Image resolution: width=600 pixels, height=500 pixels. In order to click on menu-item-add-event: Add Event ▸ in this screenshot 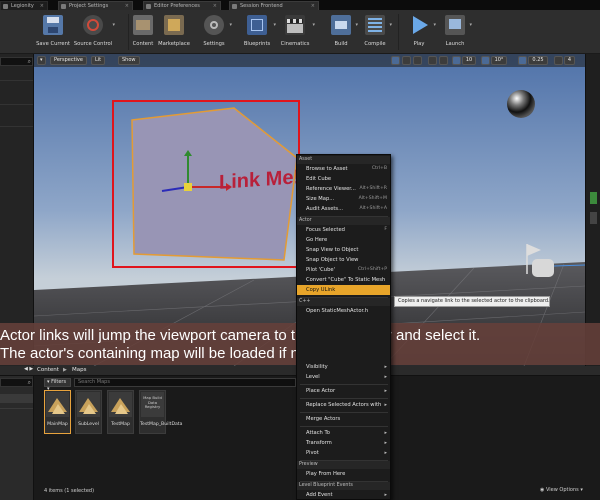, I will do `click(343, 495)`.